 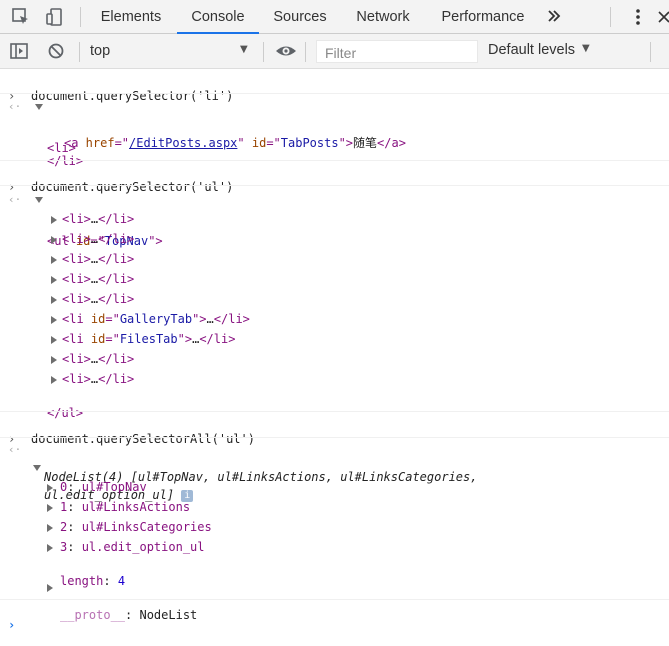 What do you see at coordinates (143, 547) in the screenshot?
I see `item-value: ul.edit_option_ul` at bounding box center [143, 547].